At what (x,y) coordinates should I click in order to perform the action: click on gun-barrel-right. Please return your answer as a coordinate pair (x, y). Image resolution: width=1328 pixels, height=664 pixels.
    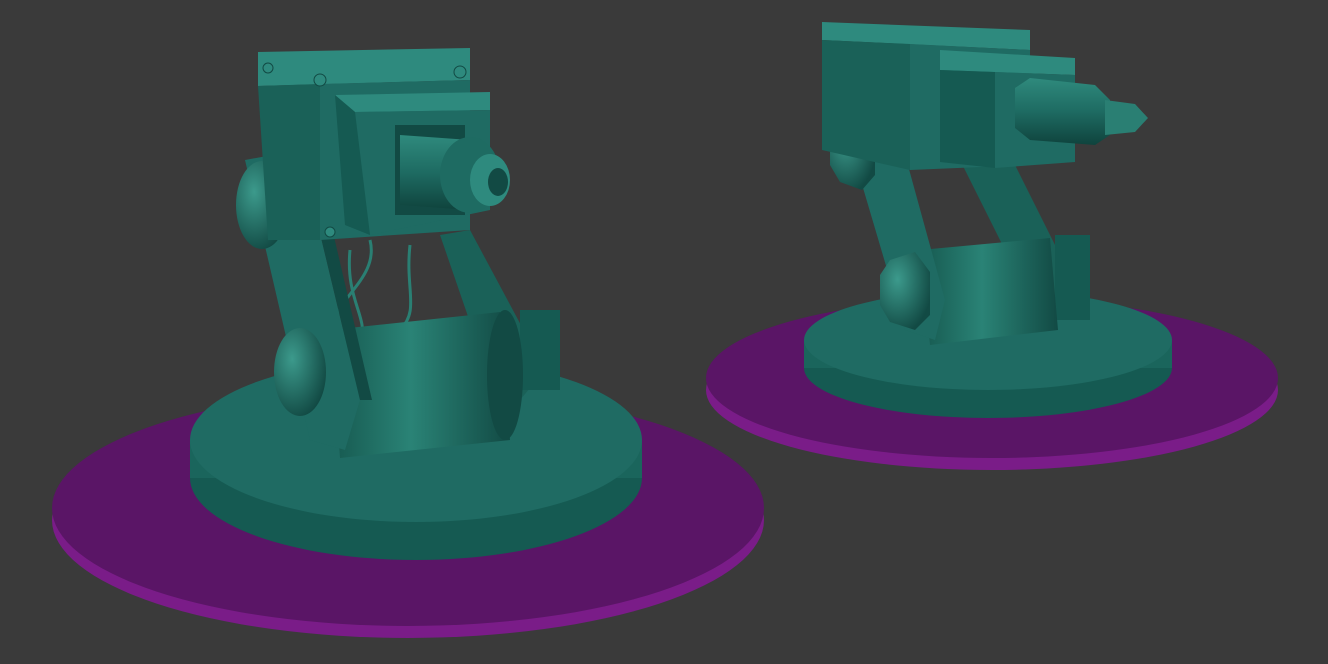
    Looking at the image, I should click on (1081, 111).